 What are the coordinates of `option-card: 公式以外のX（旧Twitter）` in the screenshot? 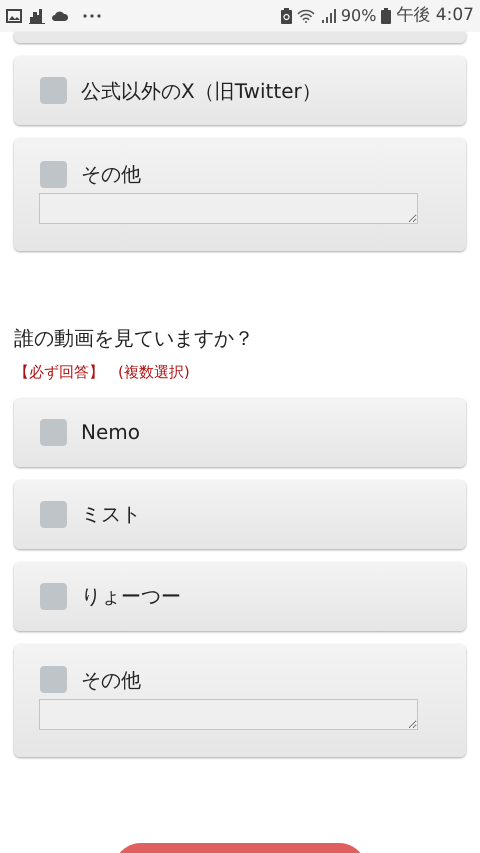 It's located at (240, 90).